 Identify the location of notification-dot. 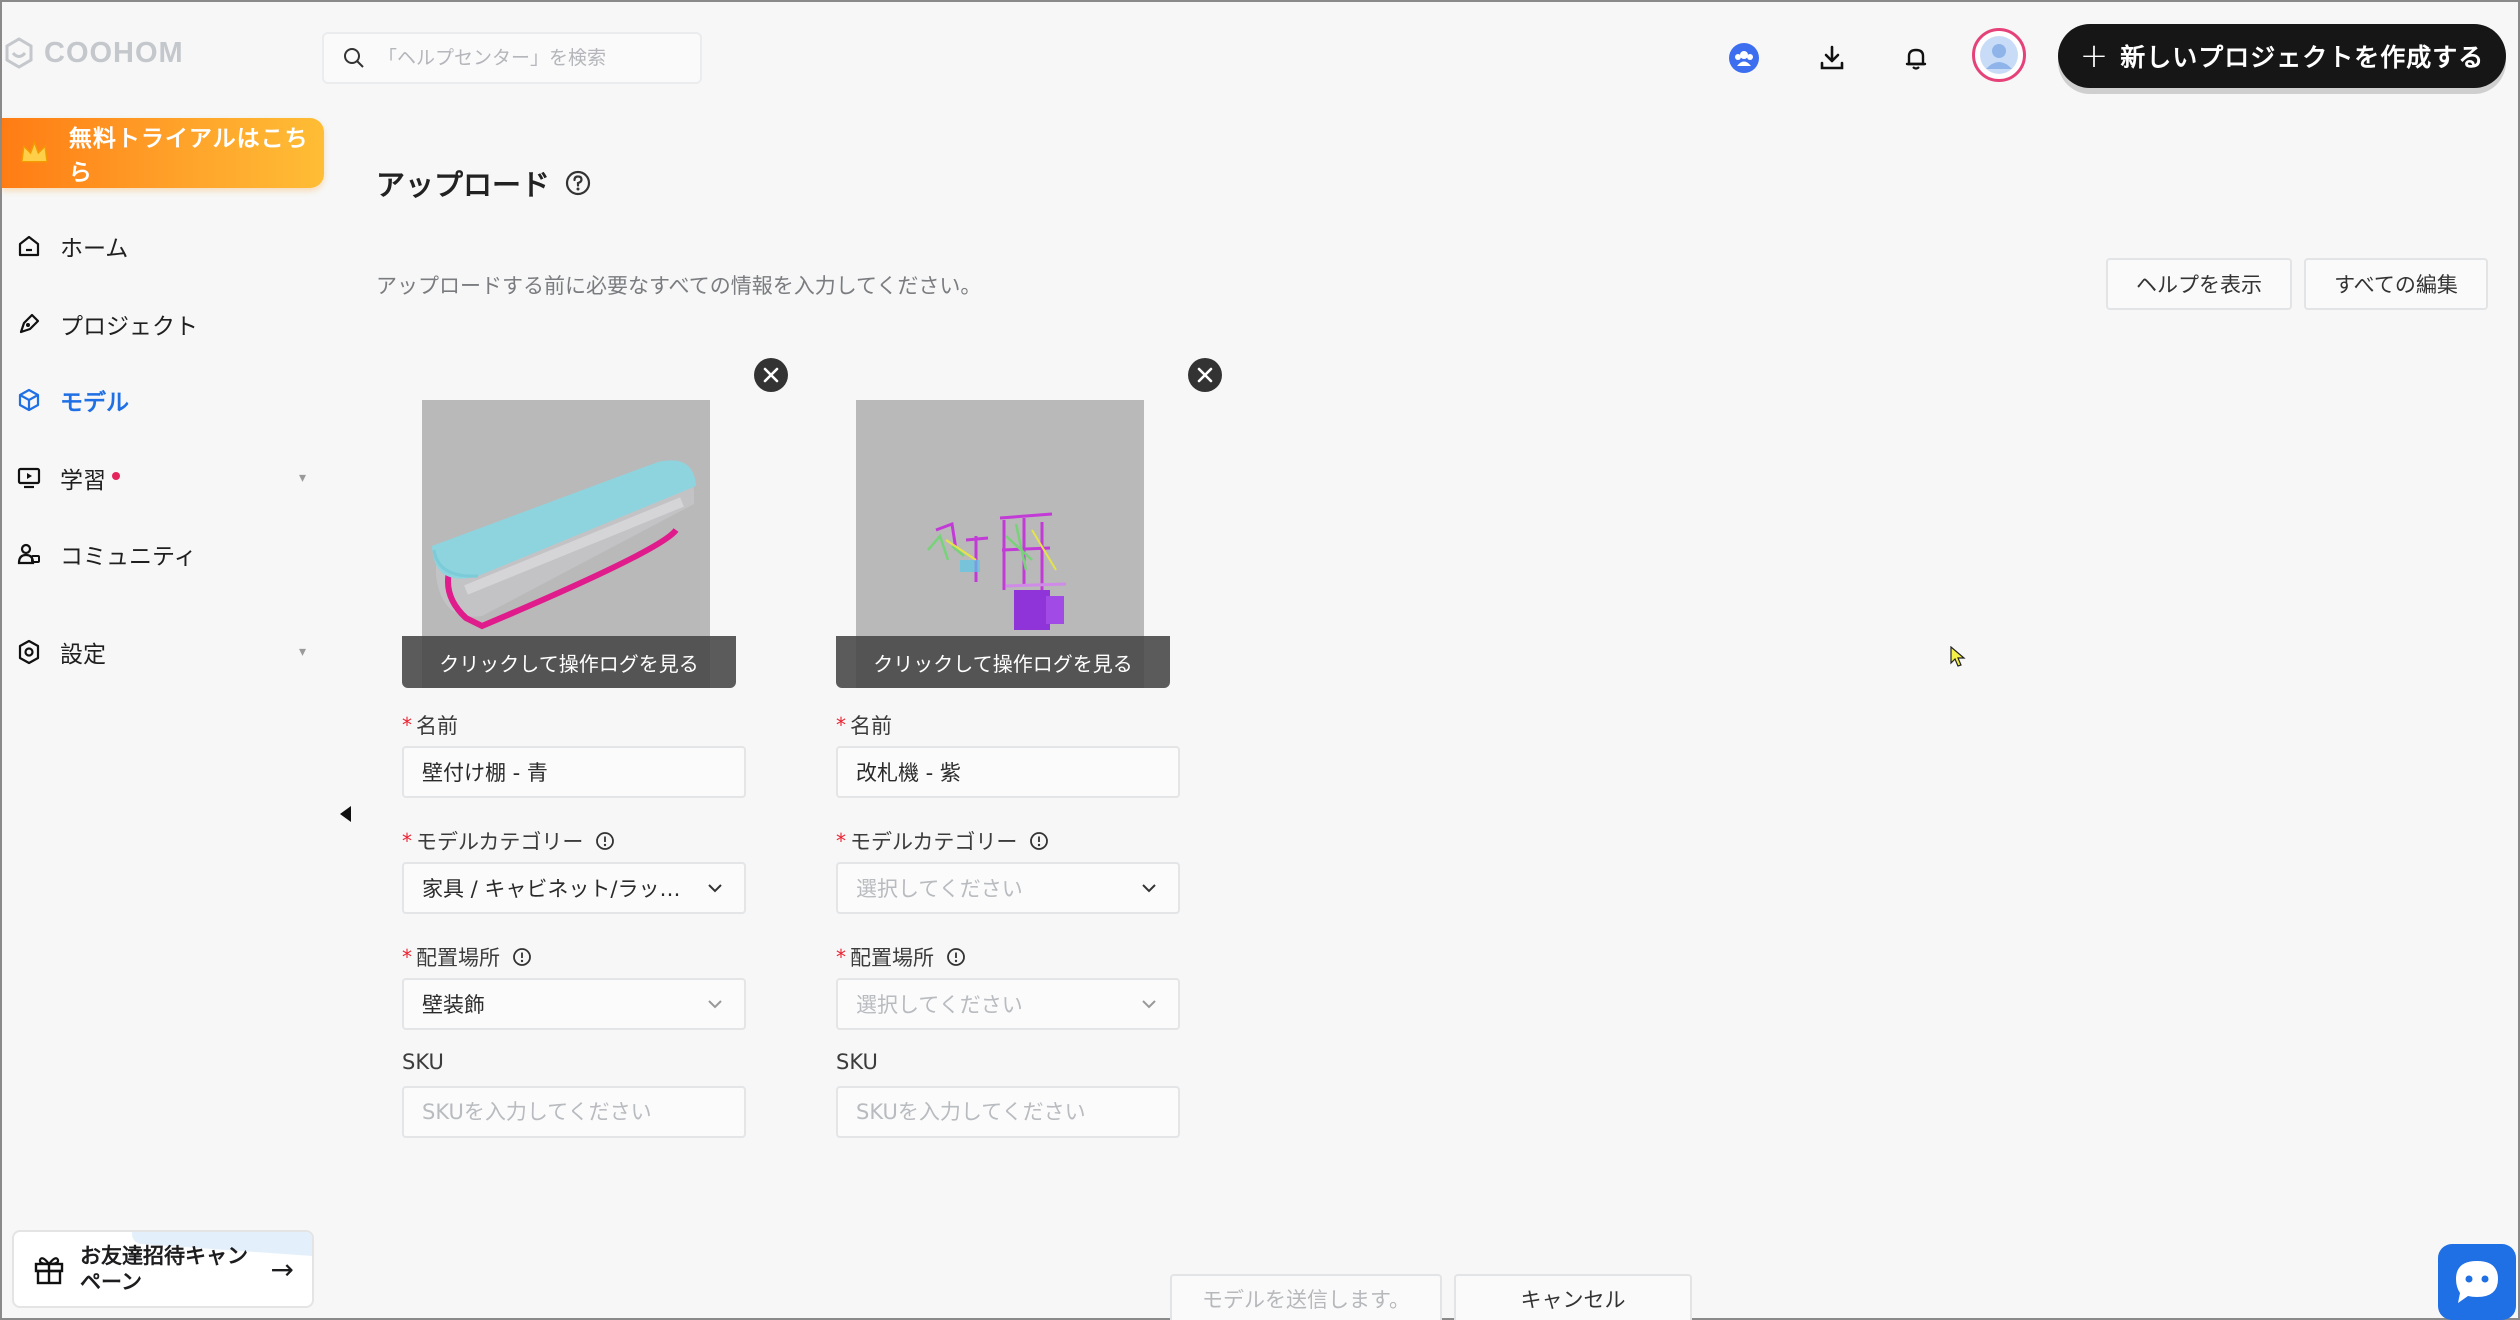
(116, 476).